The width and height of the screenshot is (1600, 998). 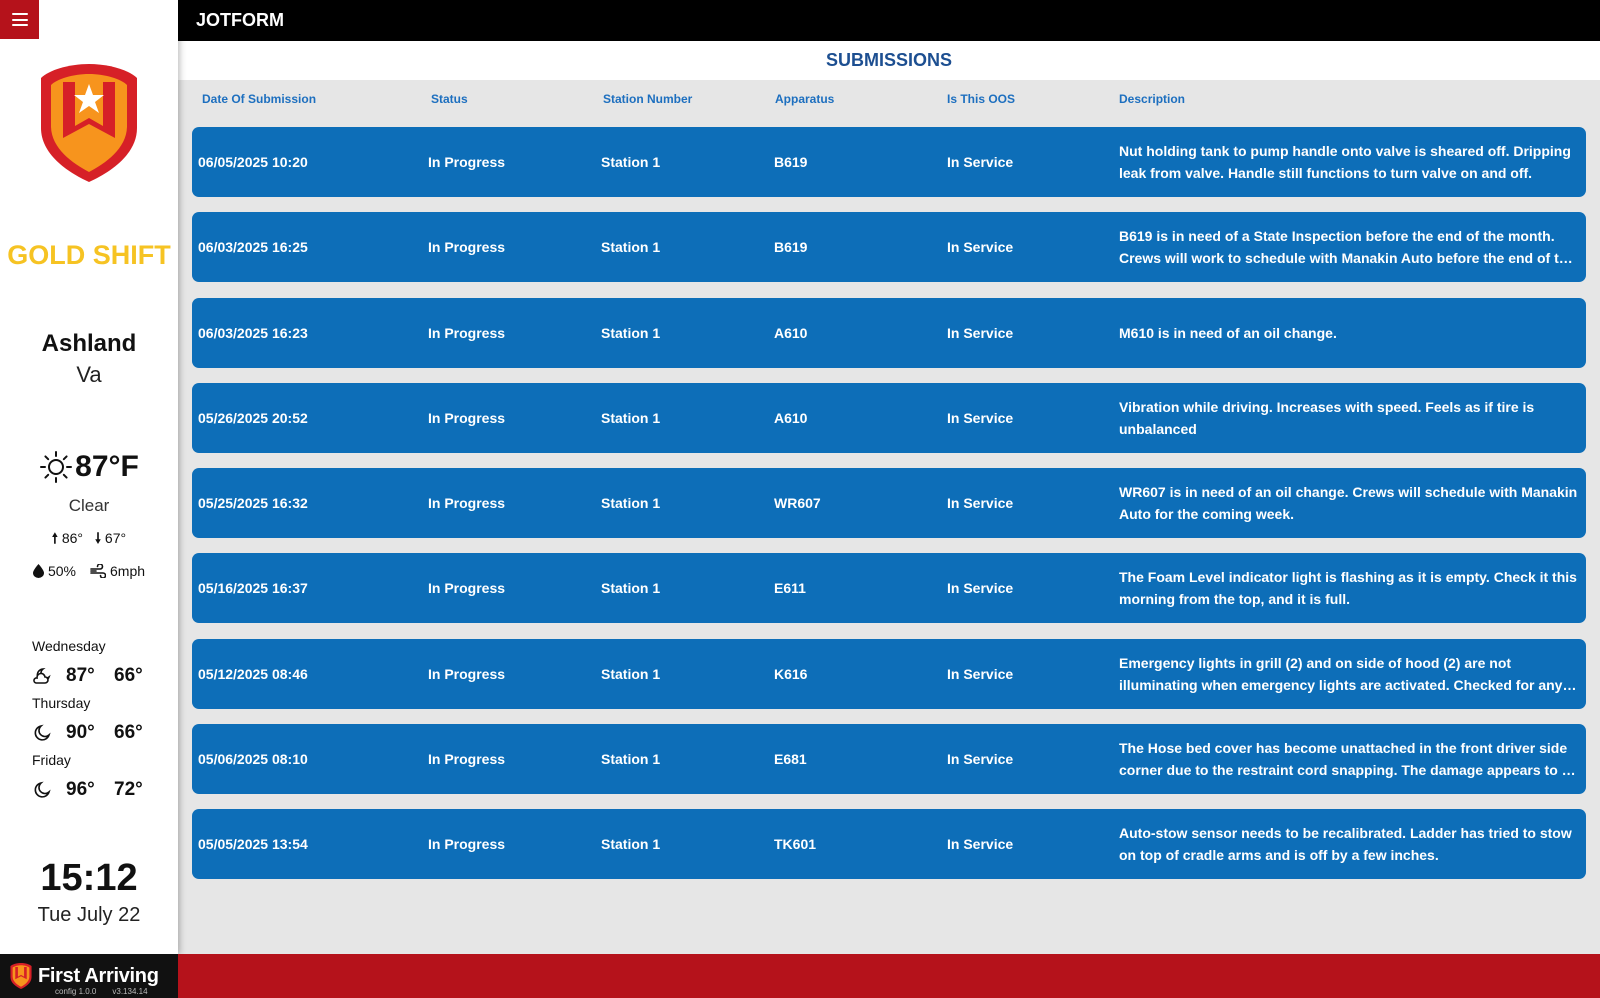 What do you see at coordinates (97, 789) in the screenshot?
I see `forecast-row: 96° 72°` at bounding box center [97, 789].